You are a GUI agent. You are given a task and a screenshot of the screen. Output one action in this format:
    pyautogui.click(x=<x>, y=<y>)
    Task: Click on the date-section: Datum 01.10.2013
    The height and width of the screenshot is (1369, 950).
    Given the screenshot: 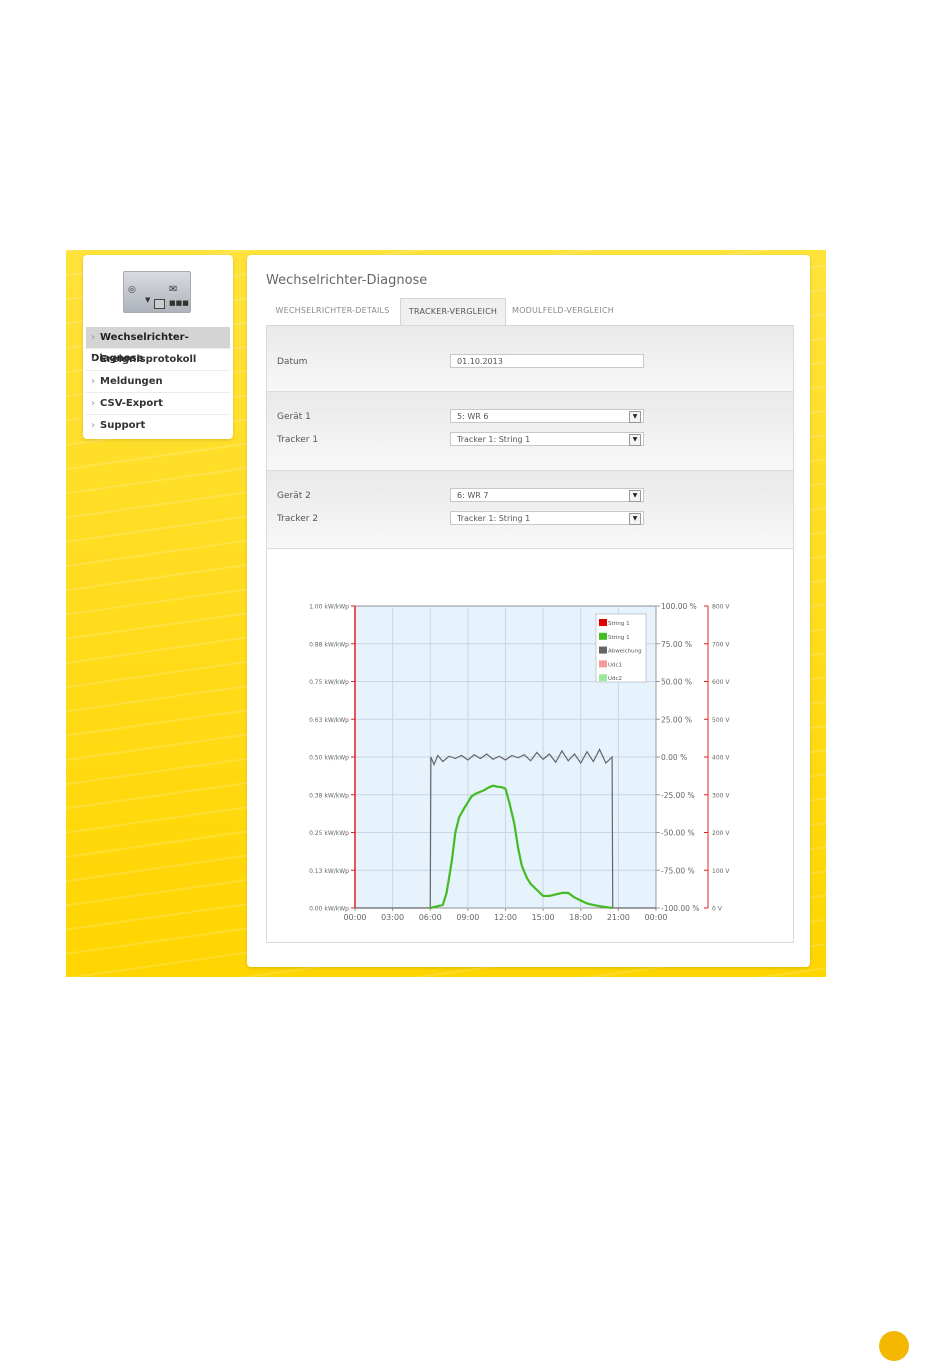 What is the action you would take?
    pyautogui.click(x=530, y=359)
    